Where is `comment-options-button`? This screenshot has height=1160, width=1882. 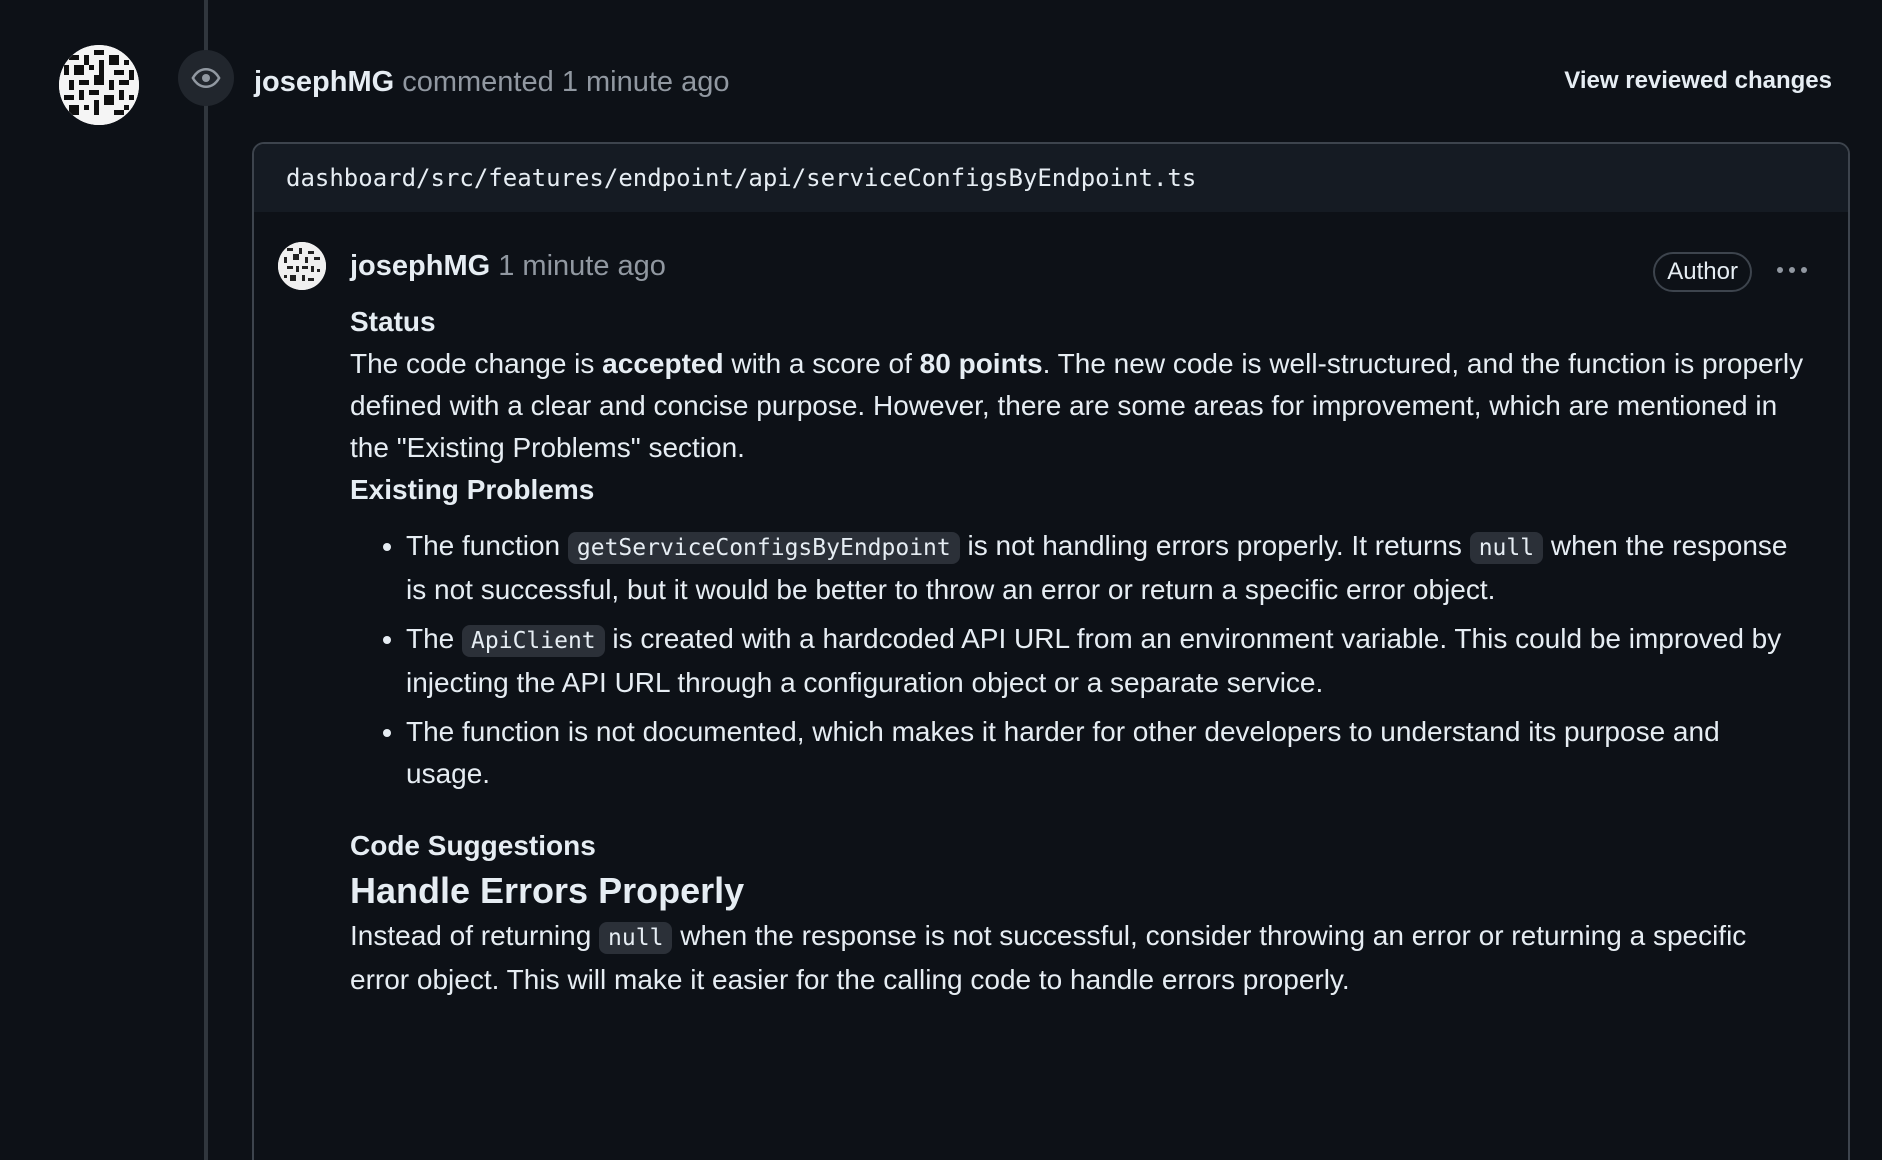 comment-options-button is located at coordinates (1792, 270).